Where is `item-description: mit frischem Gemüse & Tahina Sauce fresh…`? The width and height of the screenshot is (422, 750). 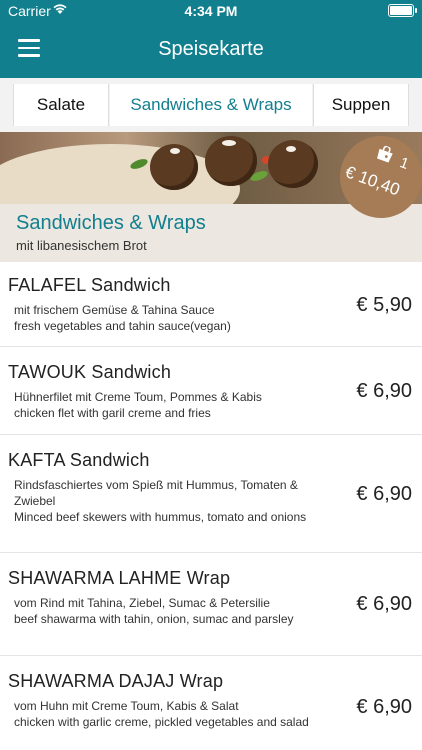
item-description: mit frischem Gemüse & Tahina Sauce fresh… is located at coordinates (164, 318).